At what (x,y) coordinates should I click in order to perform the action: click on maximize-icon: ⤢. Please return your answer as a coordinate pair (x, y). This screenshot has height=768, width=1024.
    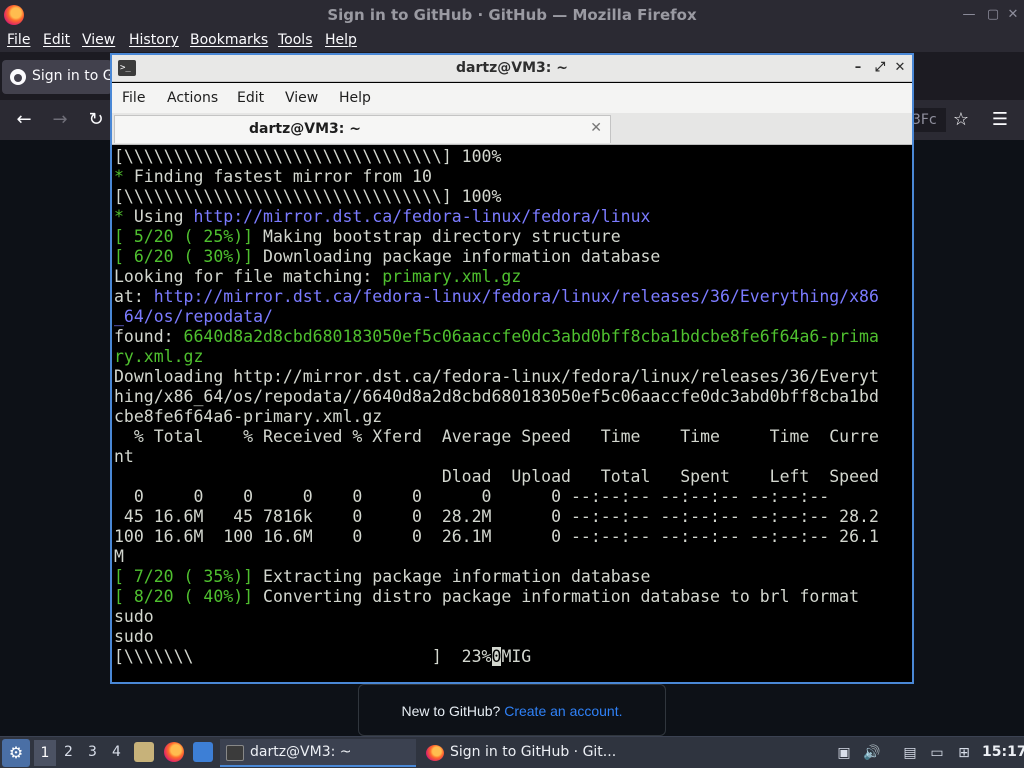
    Looking at the image, I should click on (880, 68).